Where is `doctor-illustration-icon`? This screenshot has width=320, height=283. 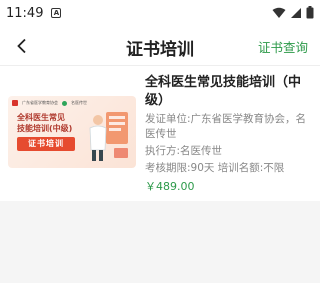 doctor-illustration-icon is located at coordinates (108, 136).